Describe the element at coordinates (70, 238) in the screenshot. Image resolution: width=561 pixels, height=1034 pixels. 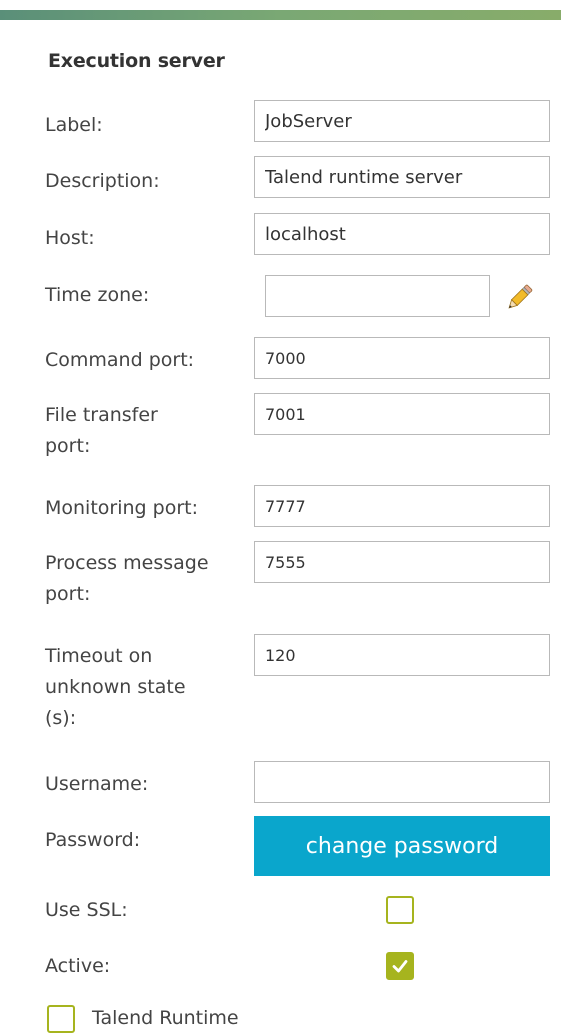
I see `host-field-label: Host:` at that location.